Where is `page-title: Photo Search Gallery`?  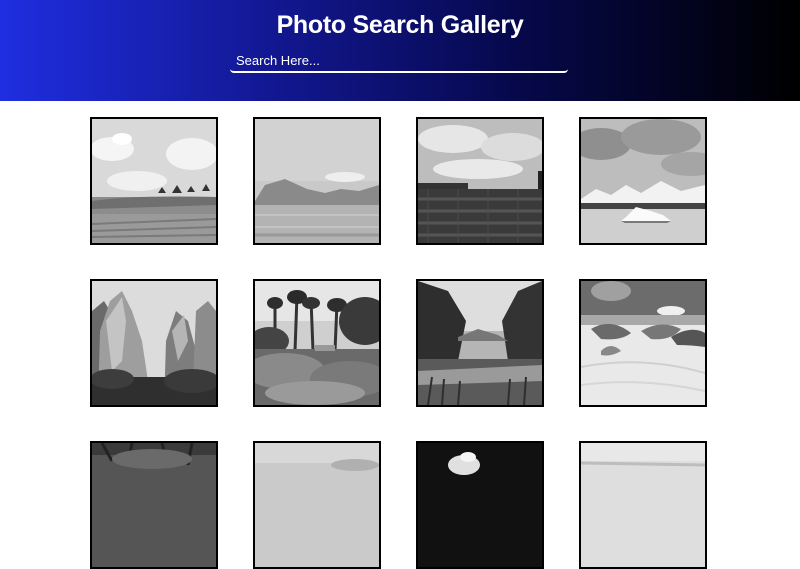
page-title: Photo Search Gallery is located at coordinates (400, 25).